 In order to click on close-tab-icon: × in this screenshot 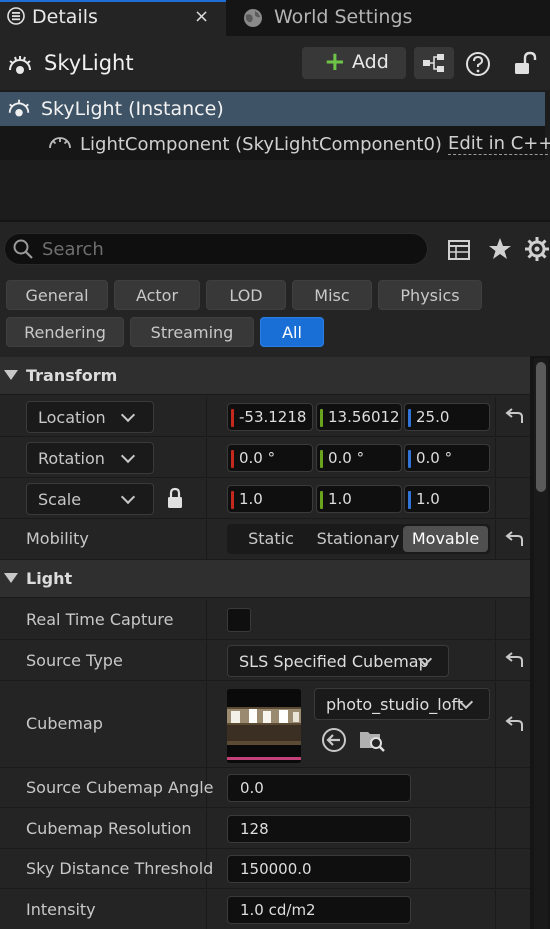, I will do `click(201, 16)`.